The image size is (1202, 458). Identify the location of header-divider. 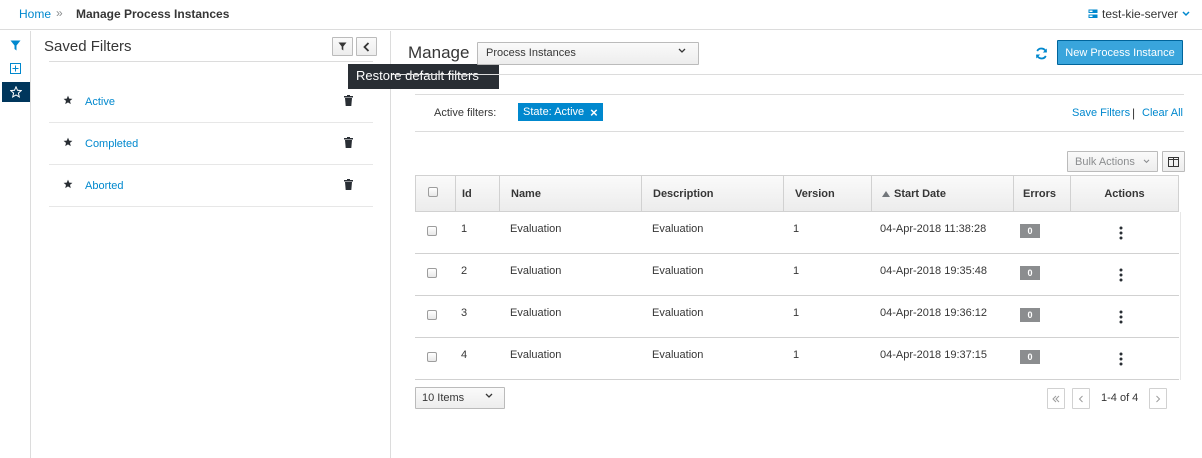
(797, 74).